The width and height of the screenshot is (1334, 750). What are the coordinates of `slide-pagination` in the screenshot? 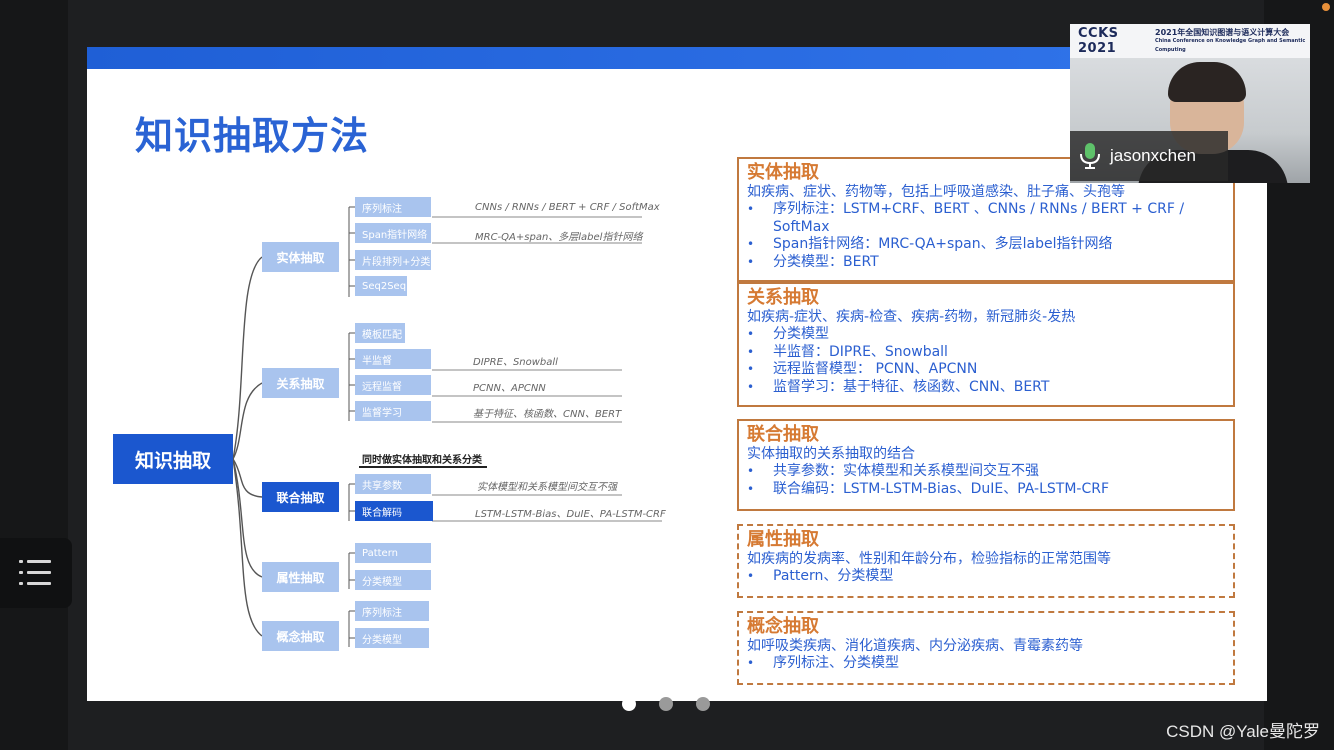 It's located at (666, 704).